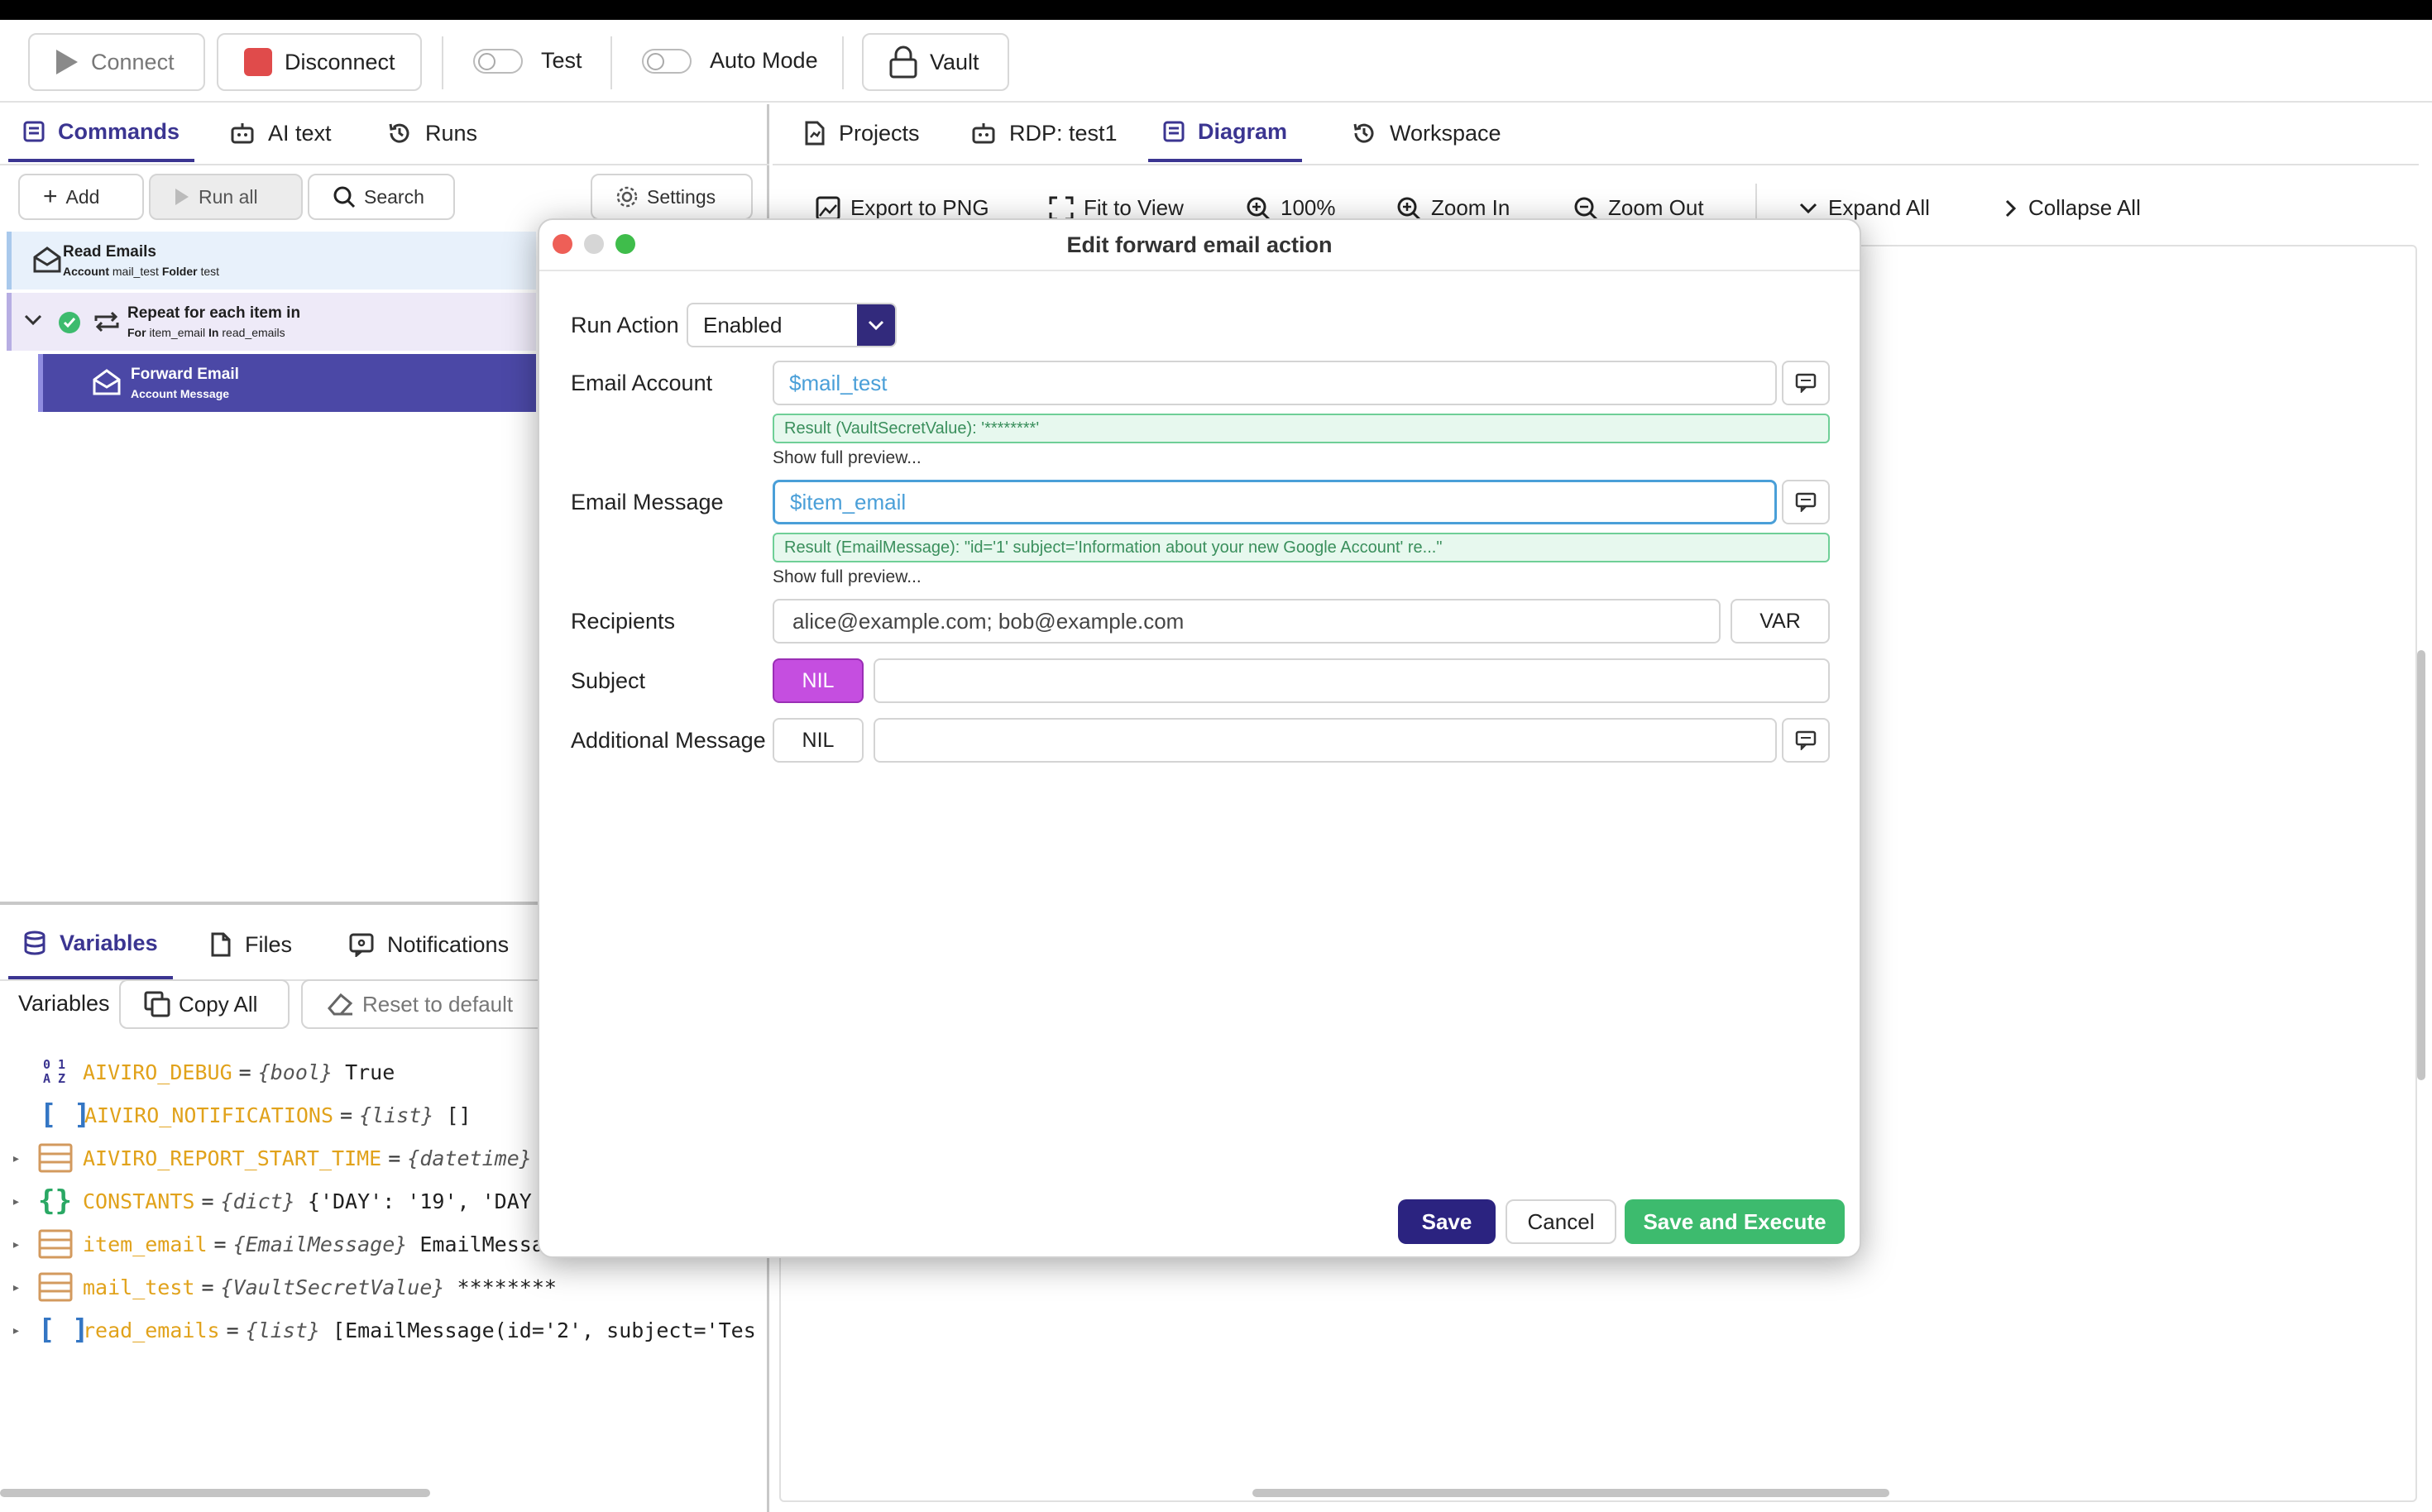 Image resolution: width=2432 pixels, height=1512 pixels. Describe the element at coordinates (1044, 133) in the screenshot. I see `tab-rdp: RDP: test1` at that location.